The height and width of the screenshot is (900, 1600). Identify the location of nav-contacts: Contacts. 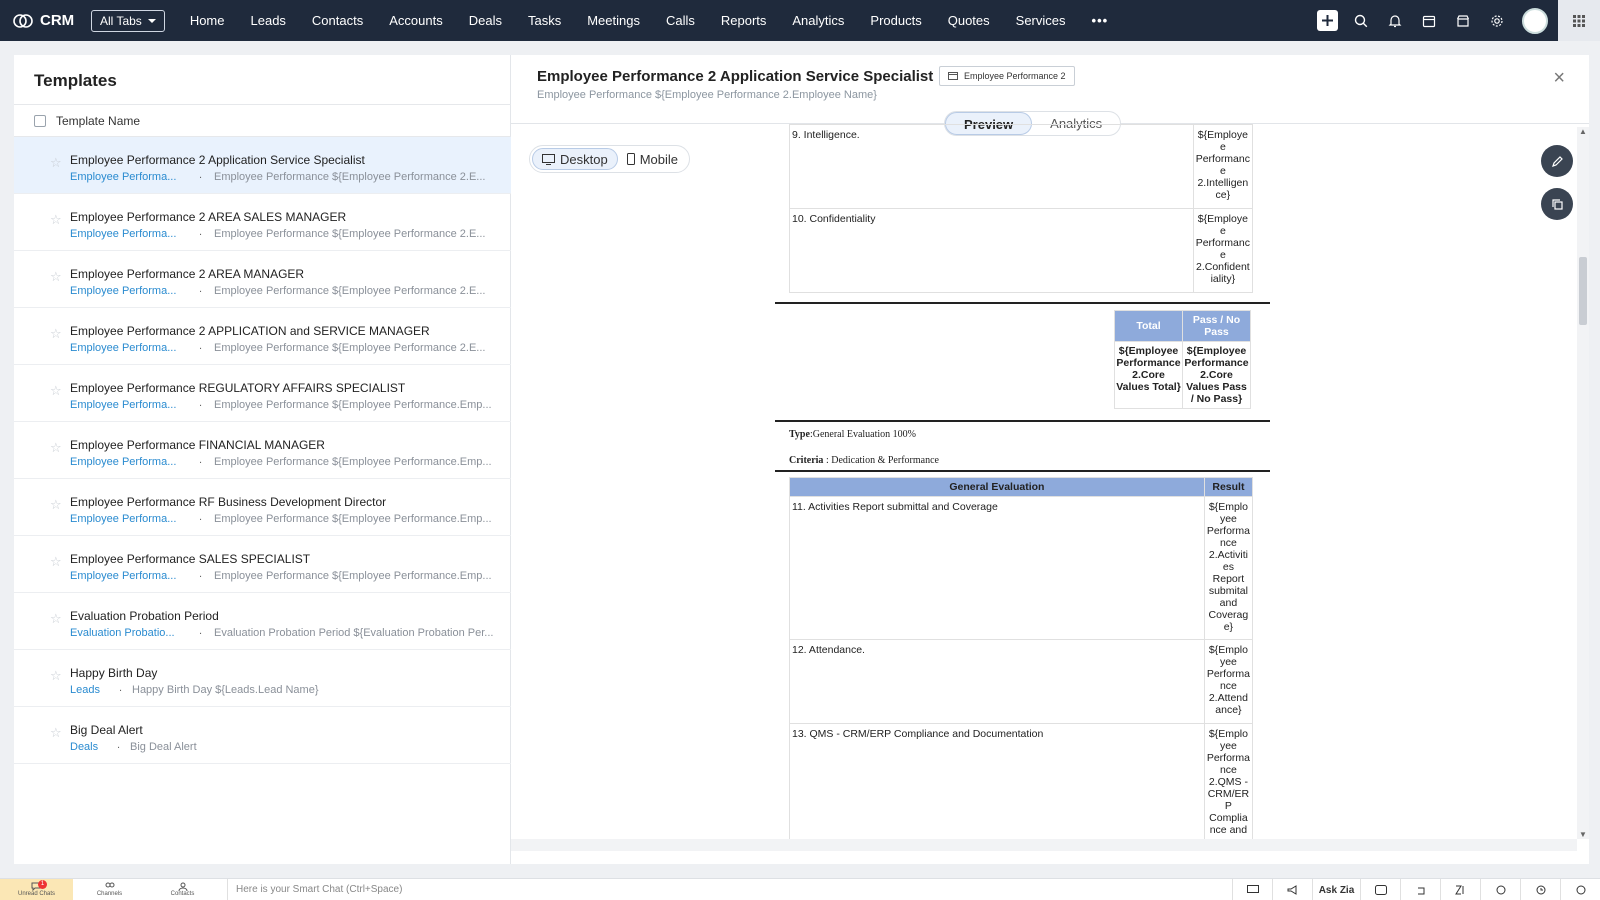
(337, 20).